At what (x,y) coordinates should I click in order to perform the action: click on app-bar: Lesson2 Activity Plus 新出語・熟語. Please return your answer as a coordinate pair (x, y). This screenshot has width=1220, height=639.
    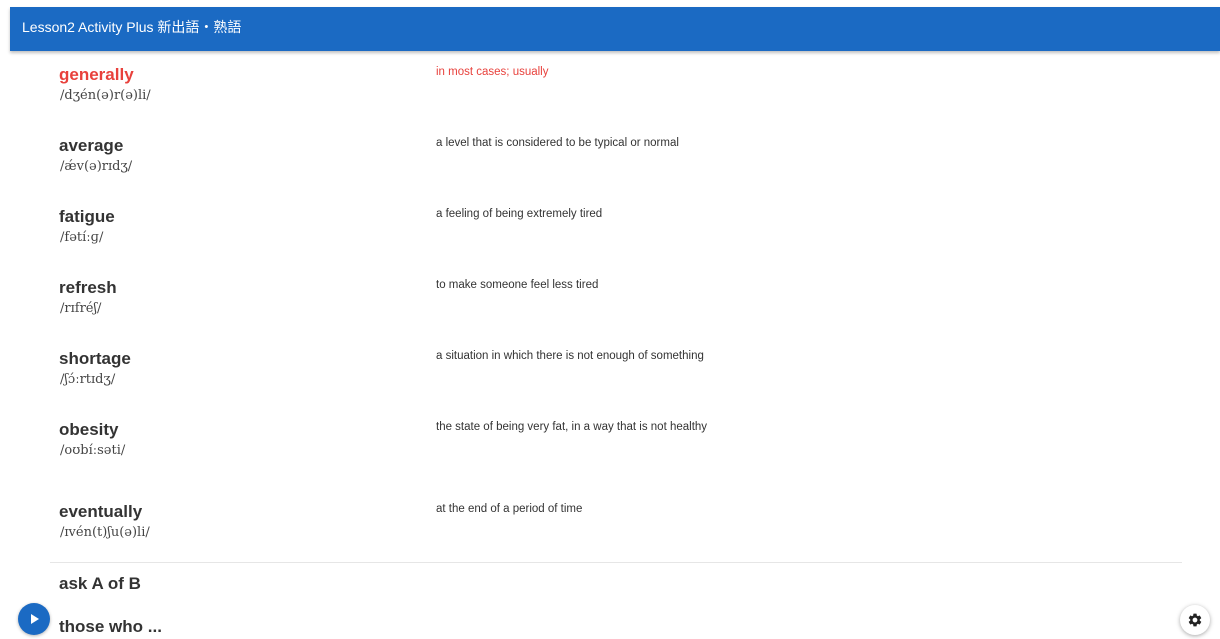
    Looking at the image, I should click on (615, 29).